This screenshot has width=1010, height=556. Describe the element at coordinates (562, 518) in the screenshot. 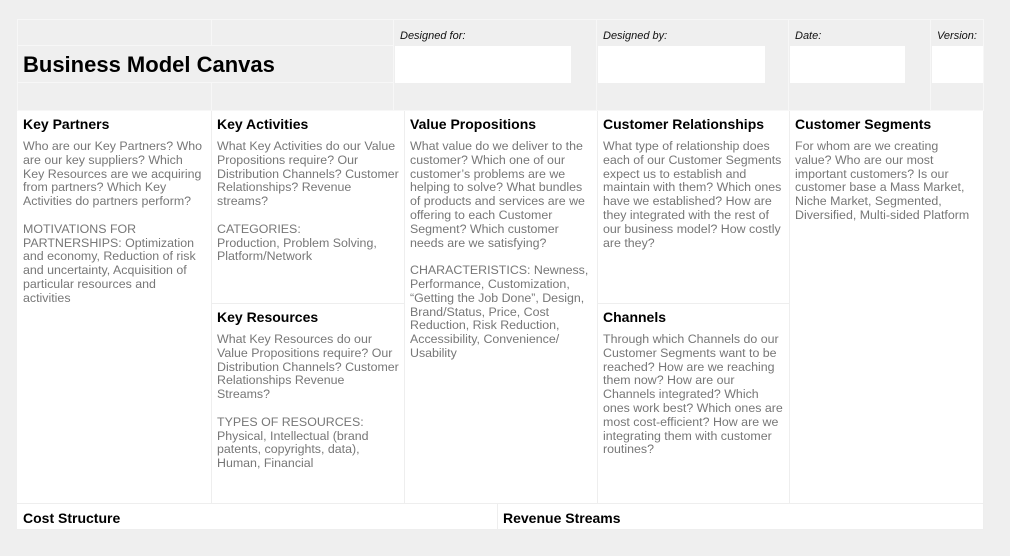

I see `revenue-streams-title: Revenue Streams` at that location.